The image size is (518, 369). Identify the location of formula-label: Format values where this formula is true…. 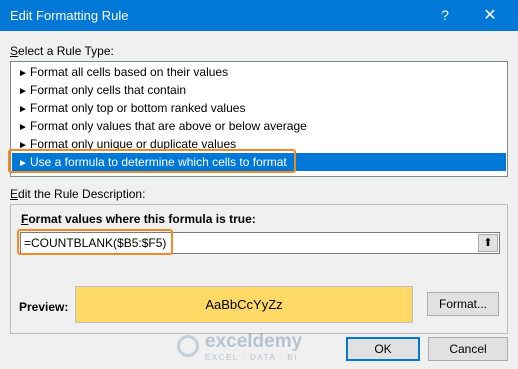
(138, 219).